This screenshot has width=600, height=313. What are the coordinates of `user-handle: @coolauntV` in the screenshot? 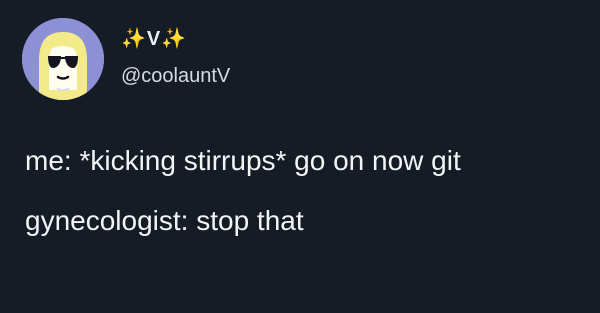 It's located at (175, 76).